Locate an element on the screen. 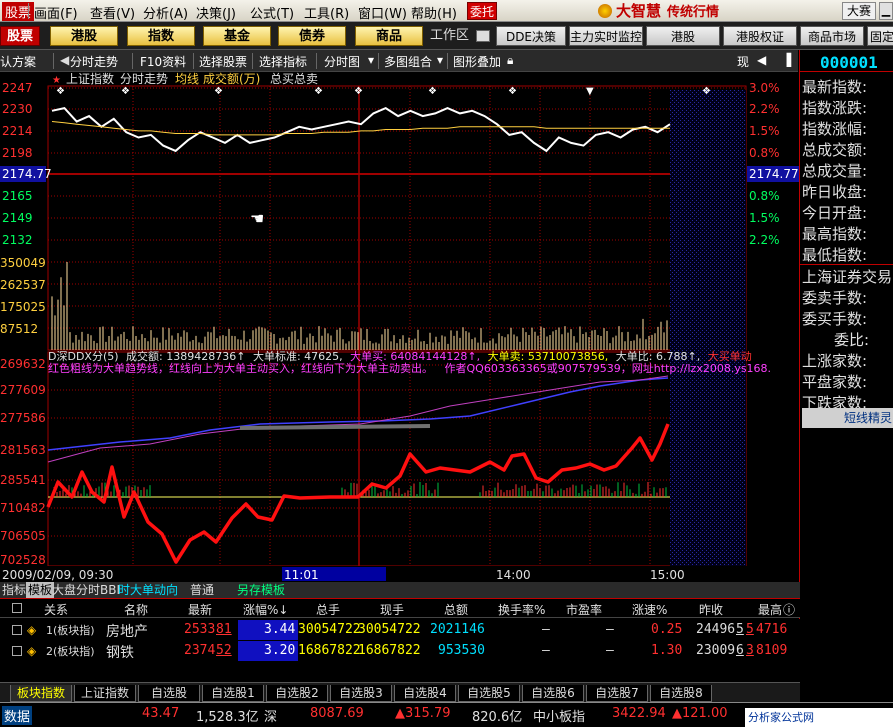  menu-stocks: 股票 is located at coordinates (18, 11).